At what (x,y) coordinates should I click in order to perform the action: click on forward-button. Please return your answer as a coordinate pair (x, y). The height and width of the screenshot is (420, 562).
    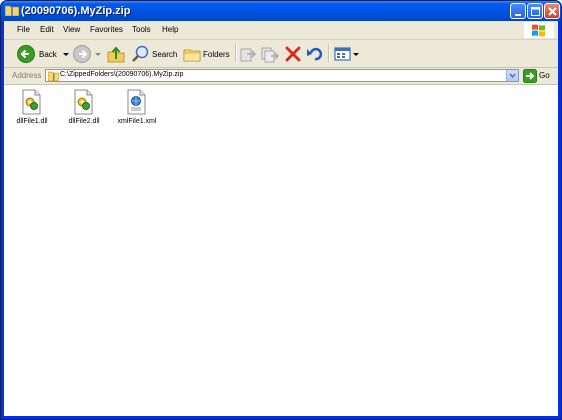
    Looking at the image, I should click on (85, 54).